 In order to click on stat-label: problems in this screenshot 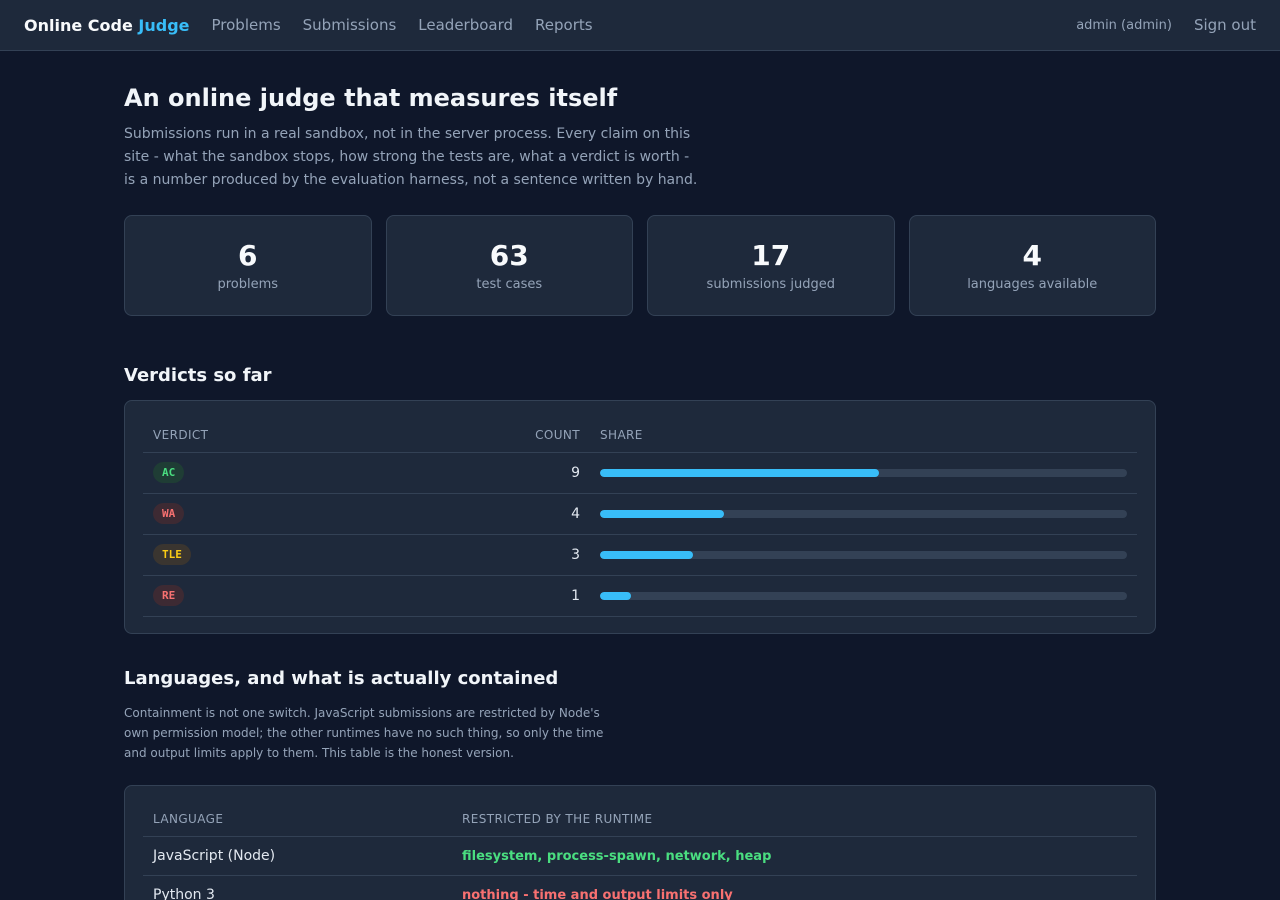, I will do `click(248, 284)`.